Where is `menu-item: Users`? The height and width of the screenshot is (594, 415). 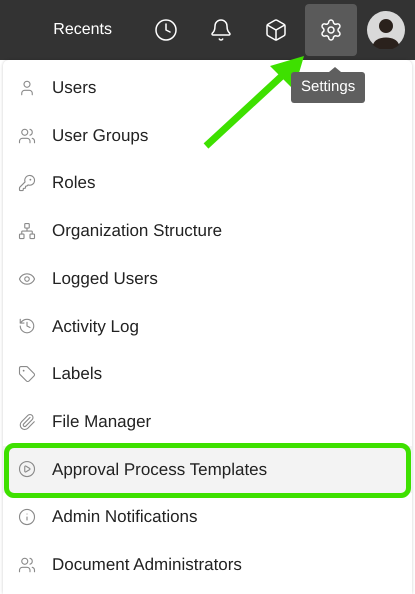 menu-item: Users is located at coordinates (53, 88).